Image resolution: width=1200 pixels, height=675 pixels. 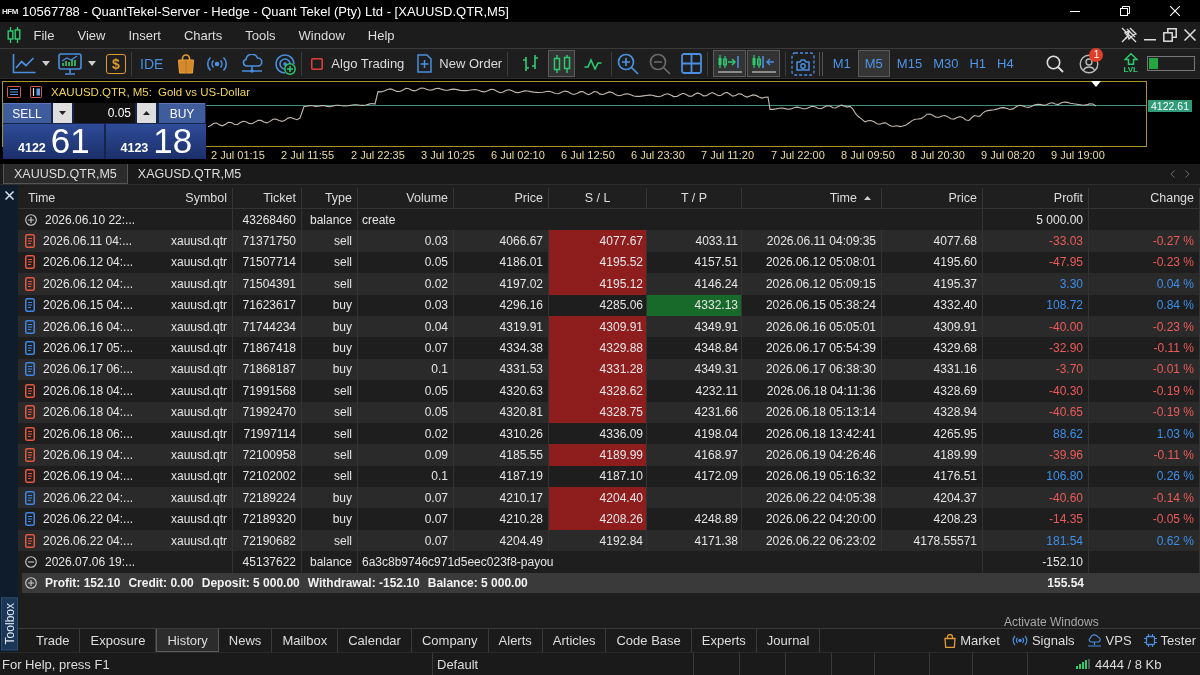 What do you see at coordinates (91, 35) in the screenshot?
I see `menu-item: View` at bounding box center [91, 35].